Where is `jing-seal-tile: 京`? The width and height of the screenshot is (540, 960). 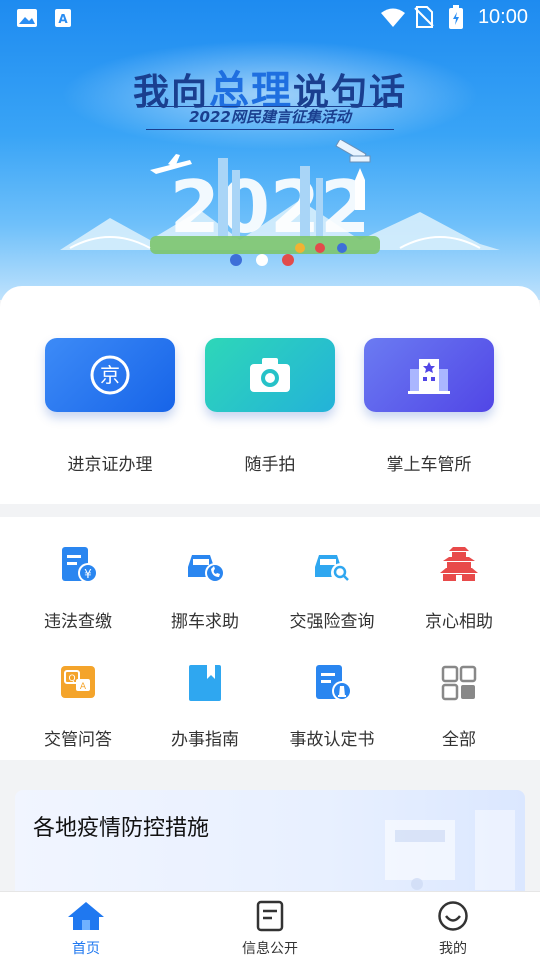
jing-seal-tile: 京 is located at coordinates (110, 375).